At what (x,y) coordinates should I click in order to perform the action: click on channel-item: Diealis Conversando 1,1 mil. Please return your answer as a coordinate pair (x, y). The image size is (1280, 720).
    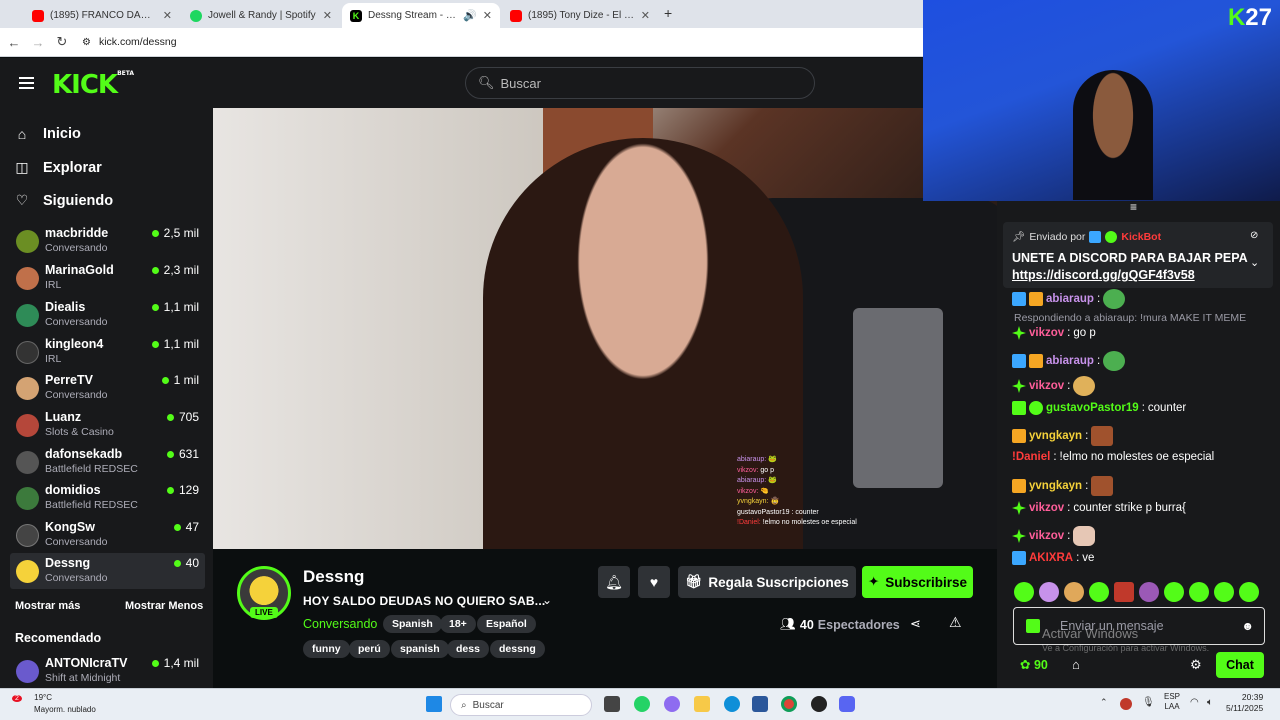
    Looking at the image, I should click on (107, 315).